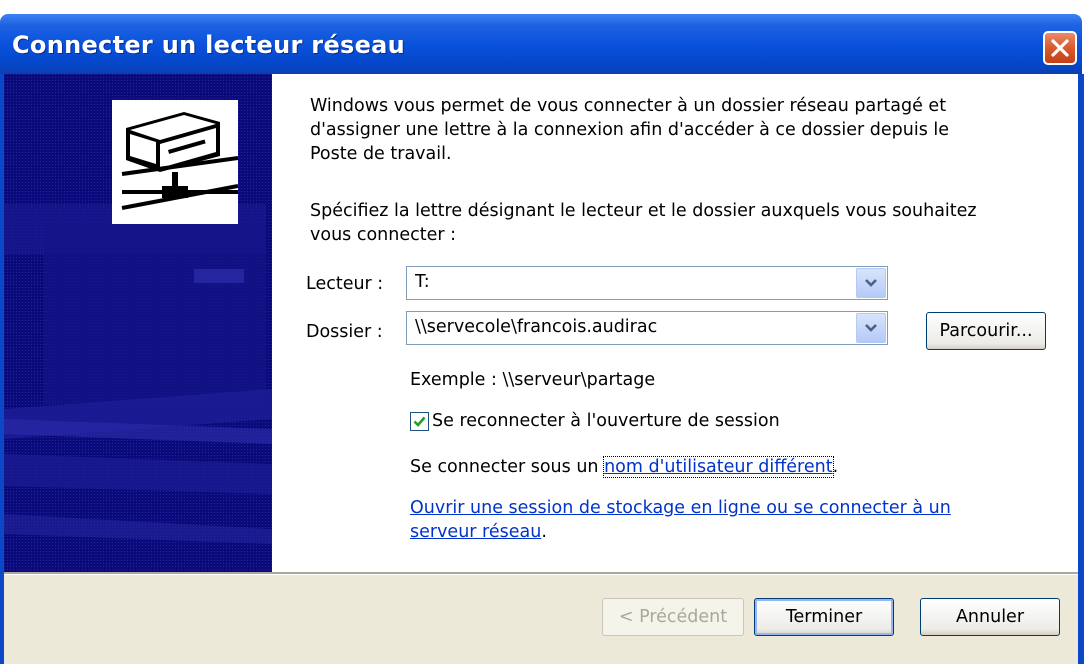  Describe the element at coordinates (1081, 369) in the screenshot. I see `window-frame-right` at that location.